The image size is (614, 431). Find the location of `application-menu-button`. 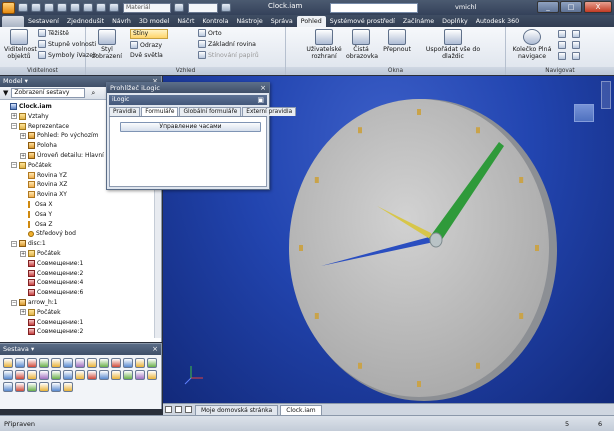

application-menu-button is located at coordinates (13, 21).